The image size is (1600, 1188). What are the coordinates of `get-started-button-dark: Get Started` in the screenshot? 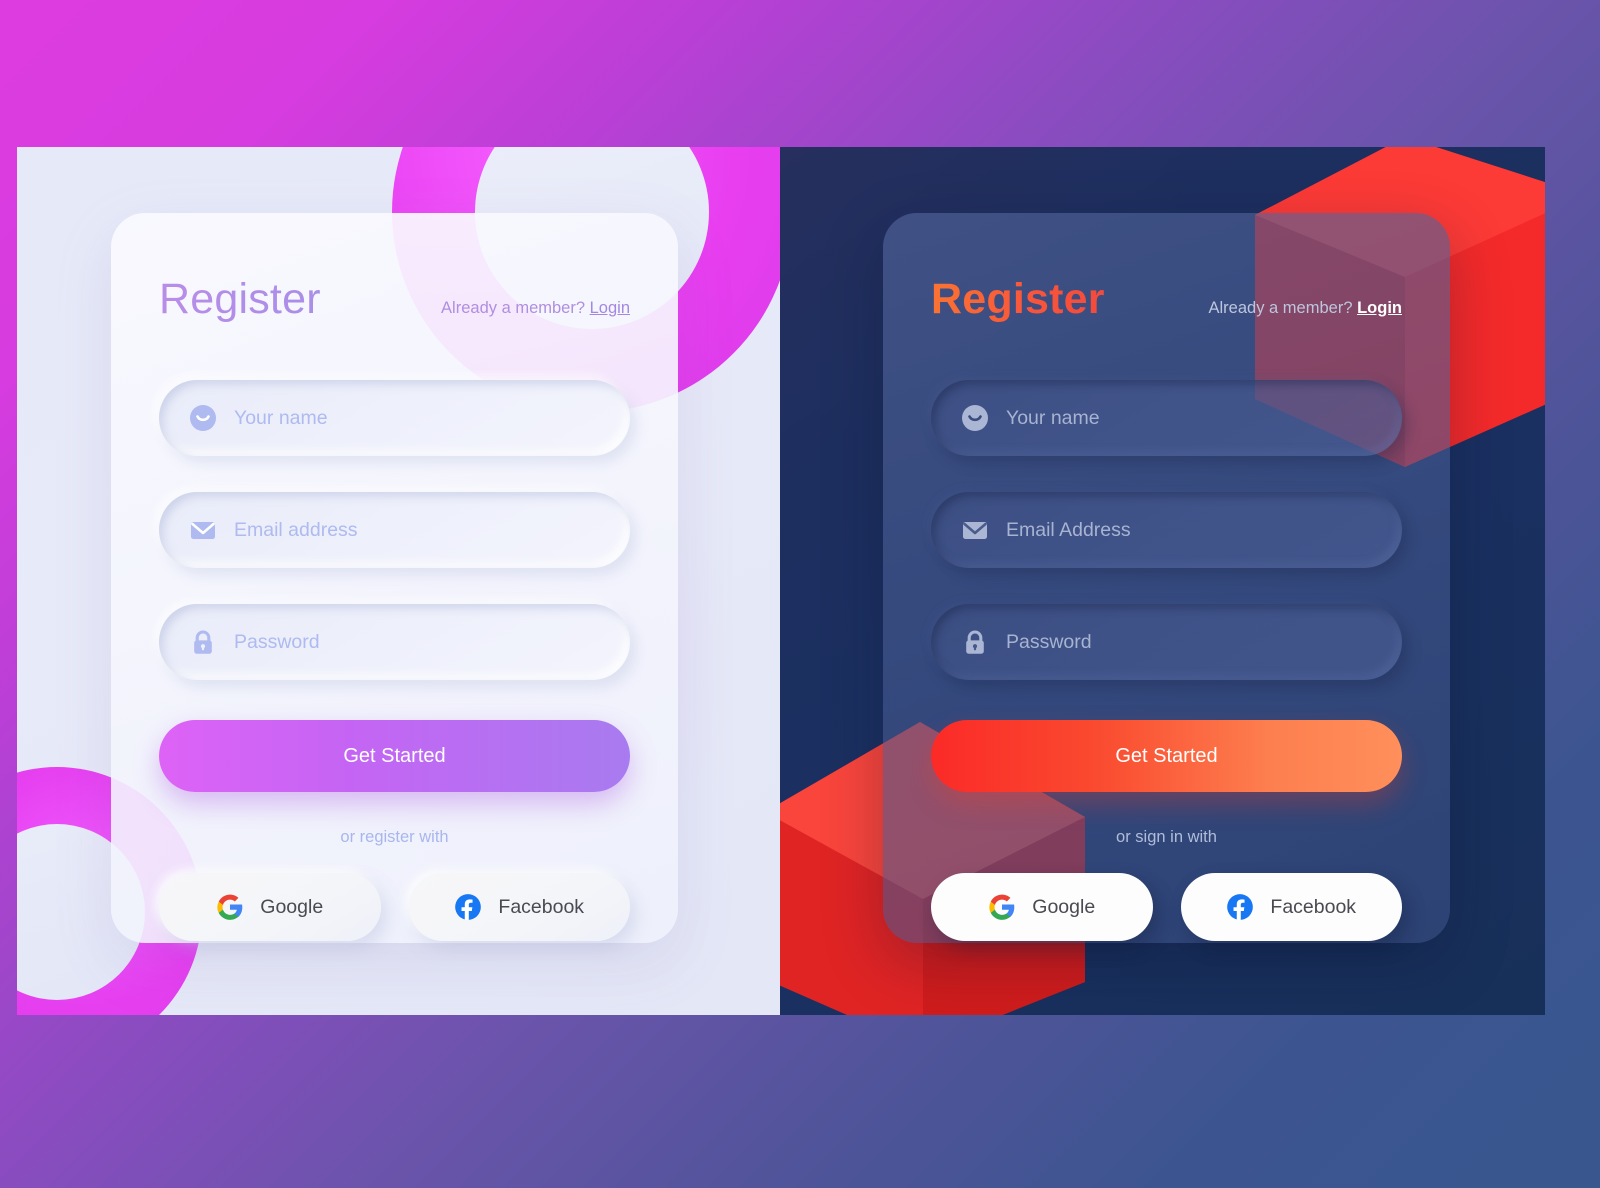 It's located at (1166, 756).